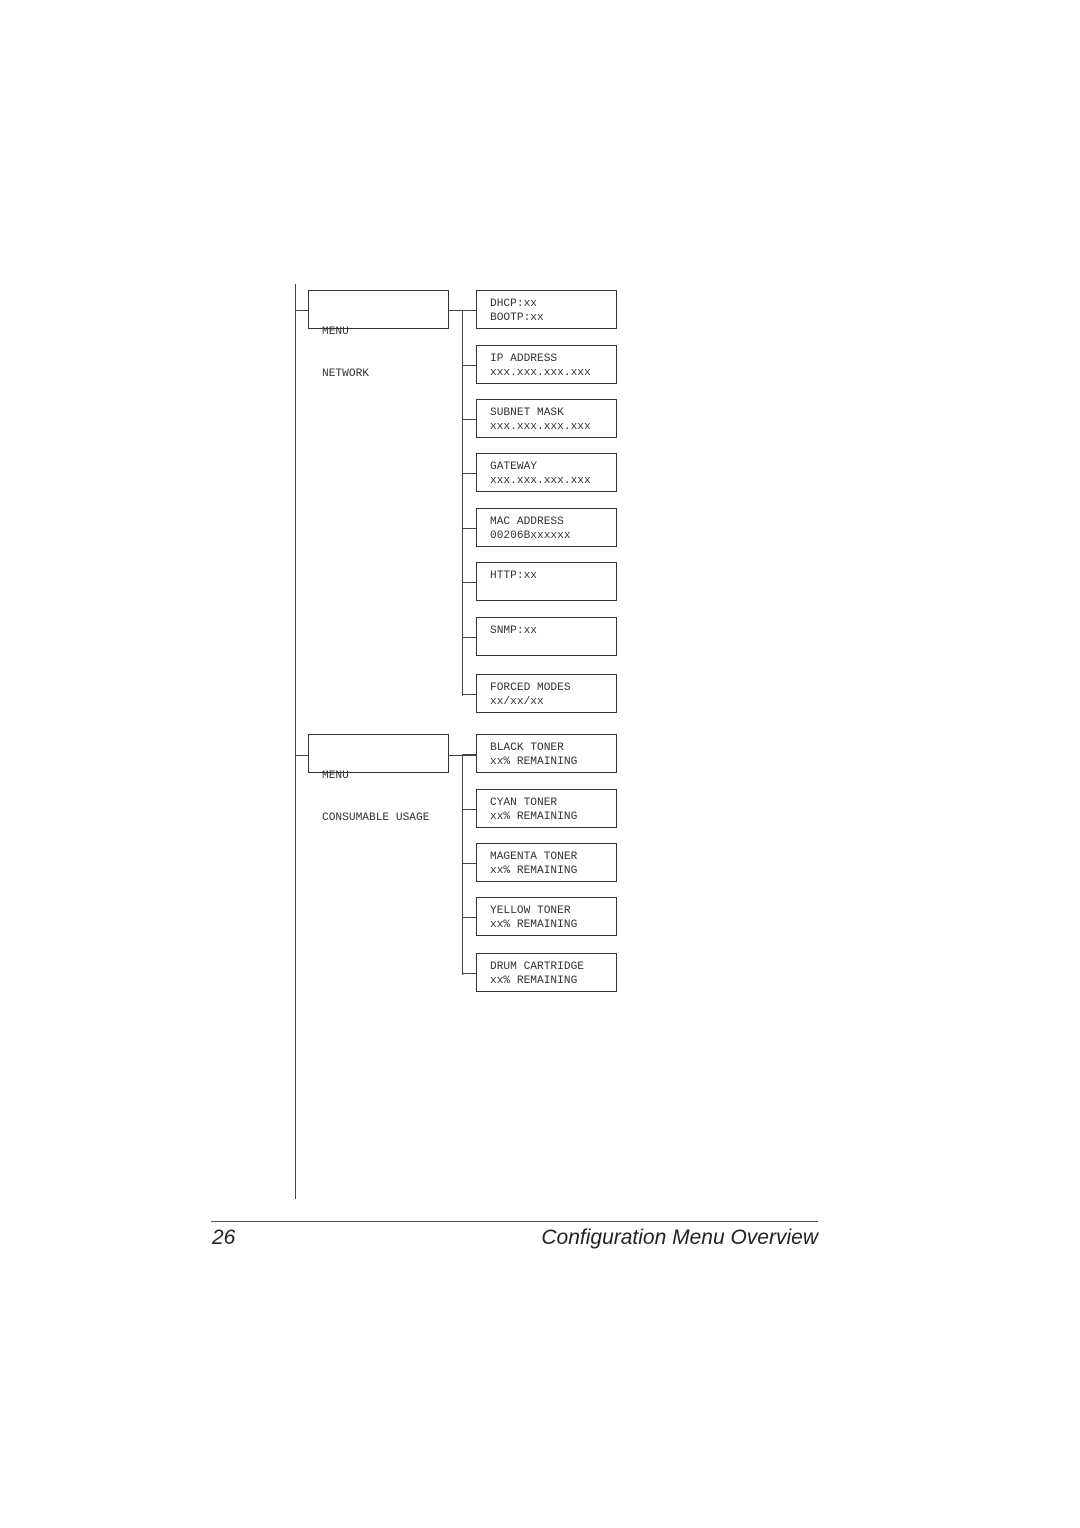  Describe the element at coordinates (513, 467) in the screenshot. I see `item-label: GATEWAY` at that location.